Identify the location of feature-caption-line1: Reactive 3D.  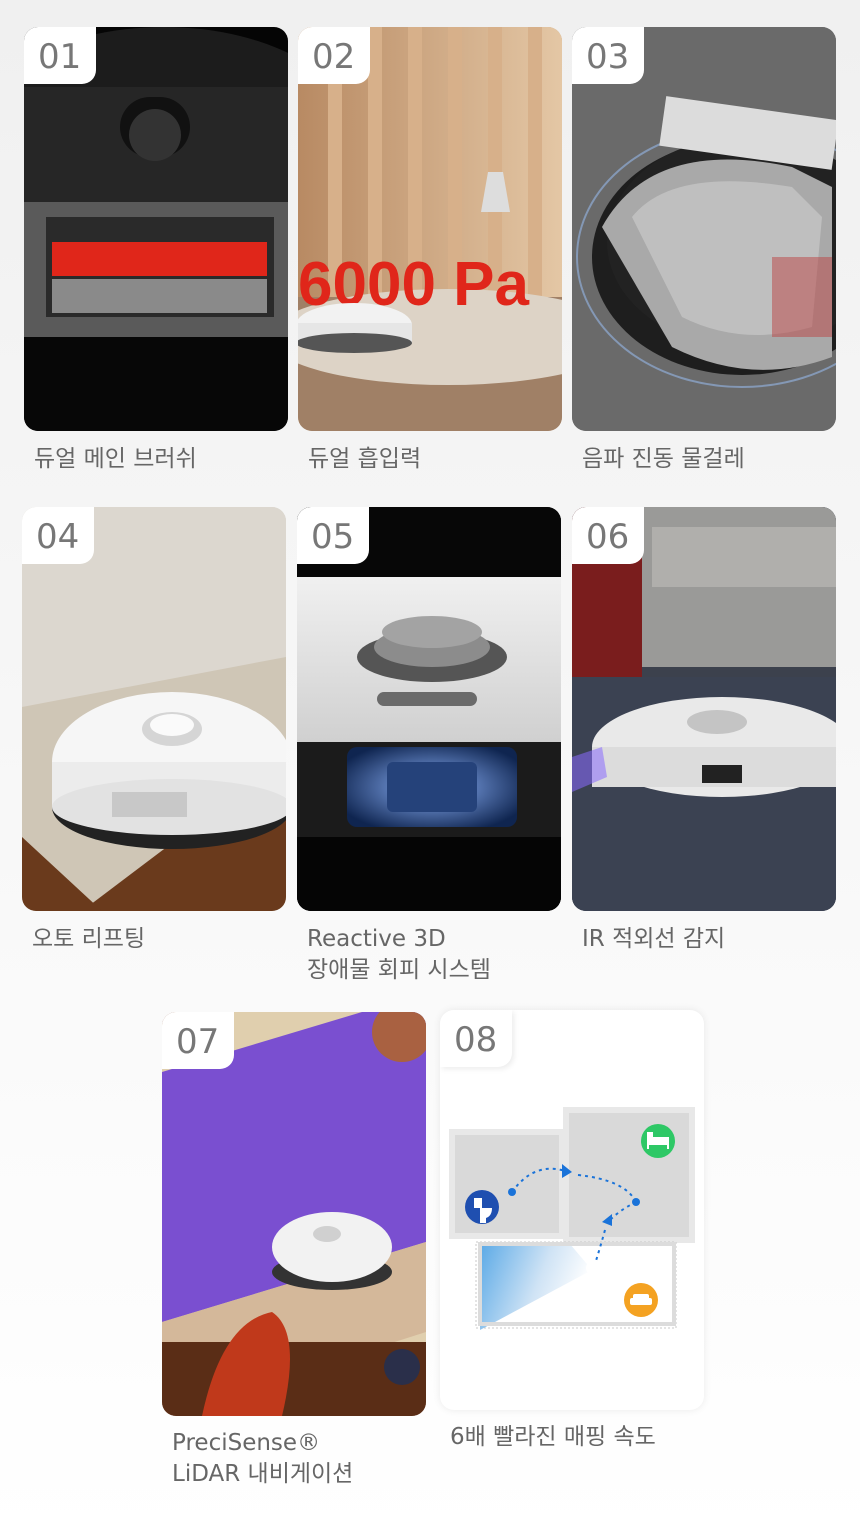
(376, 939).